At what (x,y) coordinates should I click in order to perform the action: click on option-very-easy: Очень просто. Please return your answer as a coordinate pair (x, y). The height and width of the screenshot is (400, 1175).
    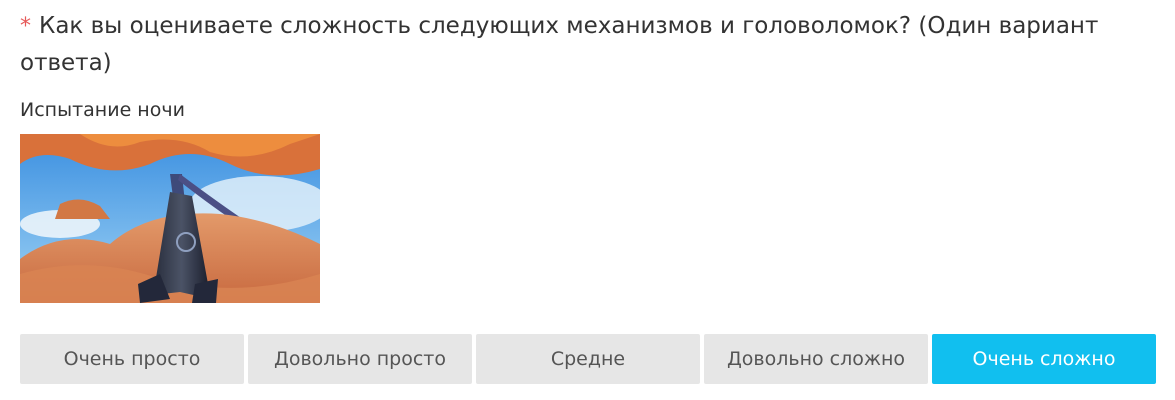
    Looking at the image, I should click on (132, 359).